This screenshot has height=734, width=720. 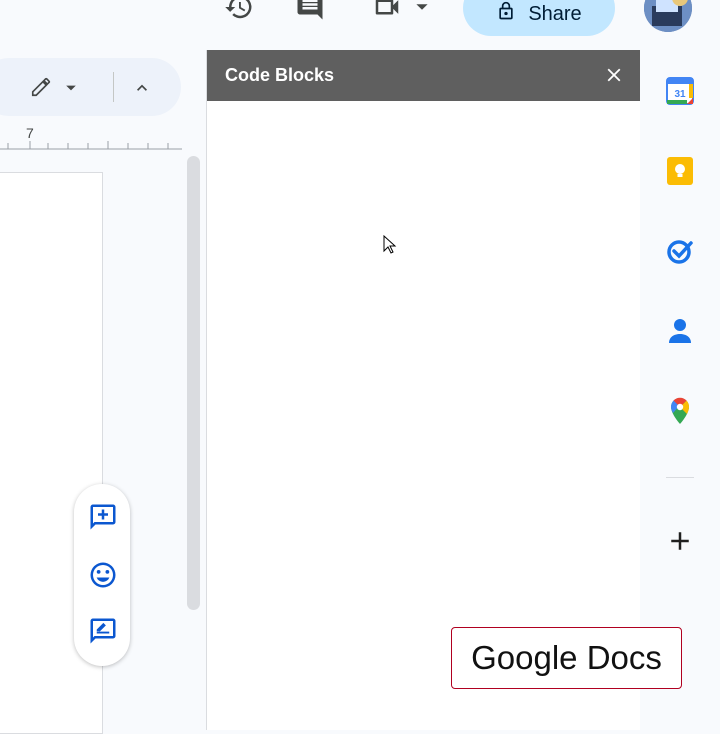 I want to click on suggest-edits-icon, so click(x=102, y=630).